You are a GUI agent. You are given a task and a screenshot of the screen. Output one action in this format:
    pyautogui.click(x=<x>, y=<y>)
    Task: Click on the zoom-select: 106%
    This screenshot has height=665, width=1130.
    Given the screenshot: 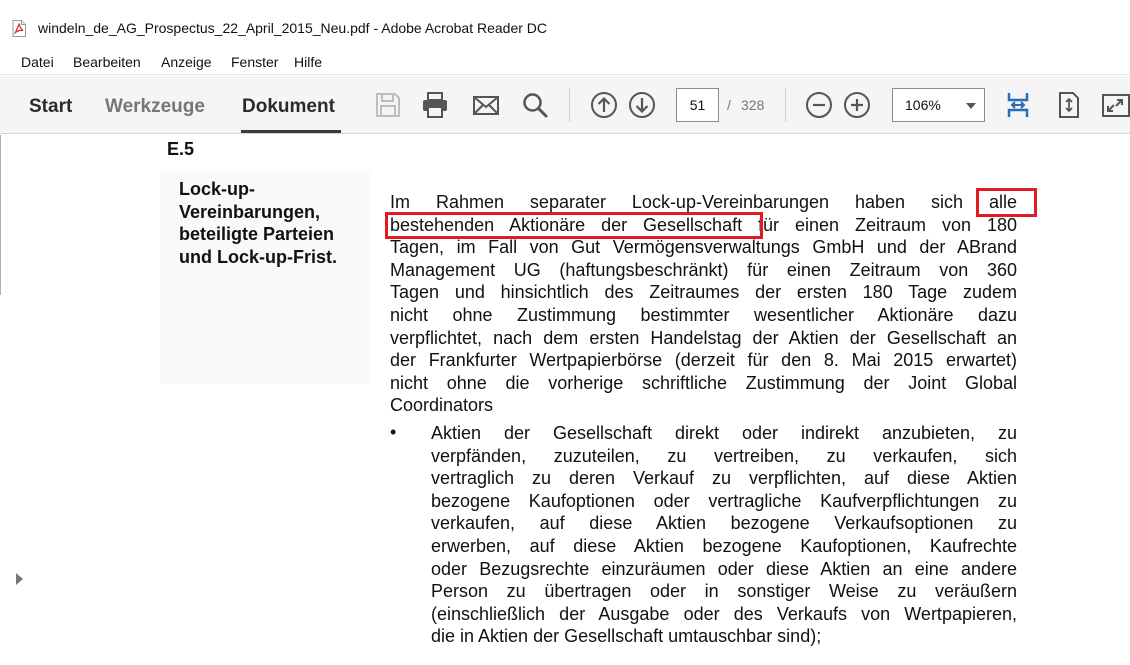 What is the action you would take?
    pyautogui.click(x=938, y=105)
    